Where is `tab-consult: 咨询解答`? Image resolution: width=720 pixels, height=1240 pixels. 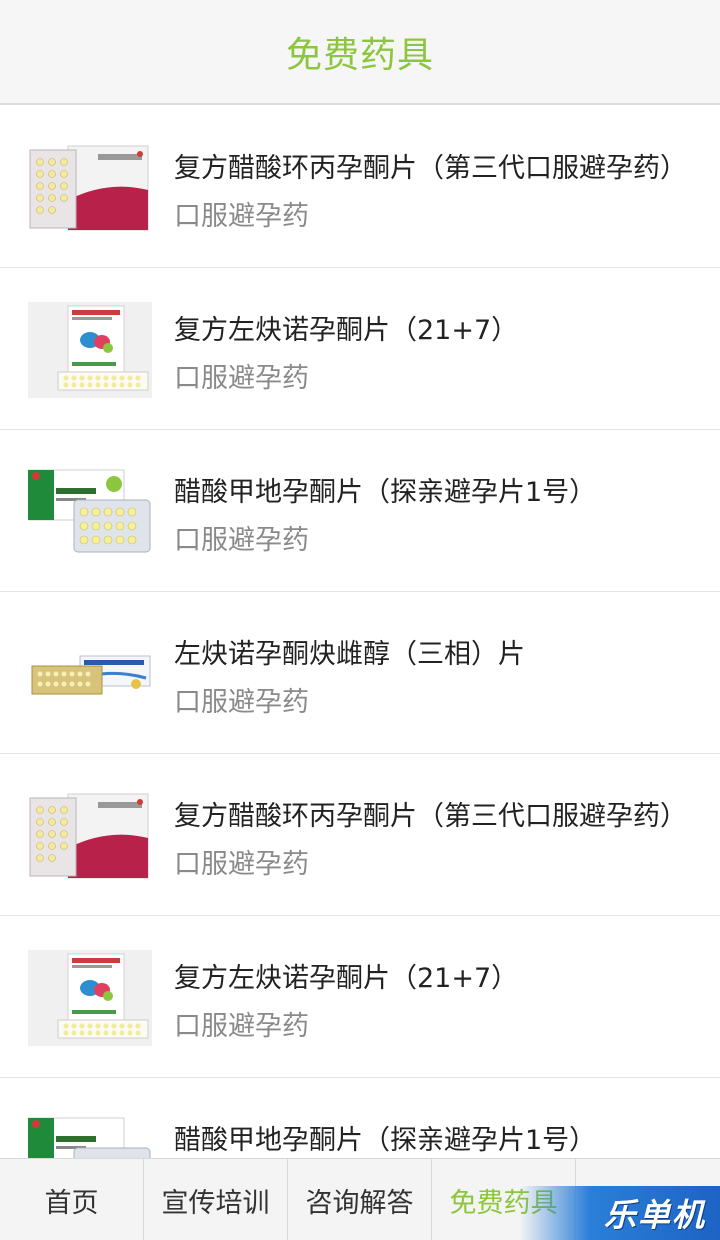 tab-consult: 咨询解答 is located at coordinates (360, 1199).